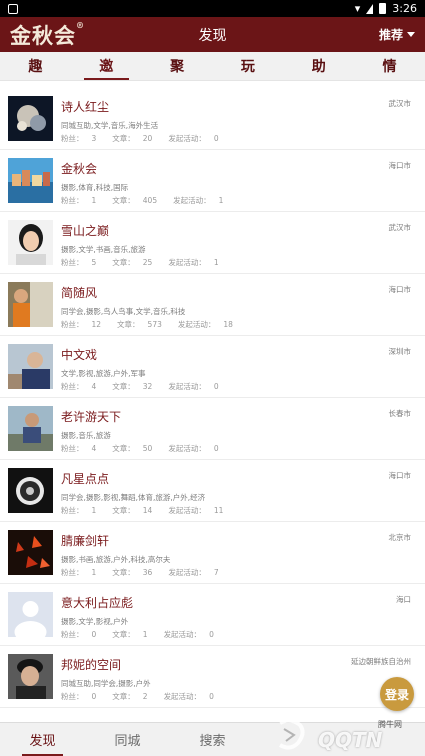  What do you see at coordinates (400, 351) in the screenshot?
I see `user-city: 深圳市` at bounding box center [400, 351].